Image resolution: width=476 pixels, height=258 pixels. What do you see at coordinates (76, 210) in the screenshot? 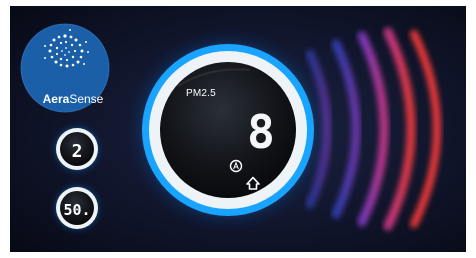
I see `small-display-2-value: 50.` at bounding box center [76, 210].